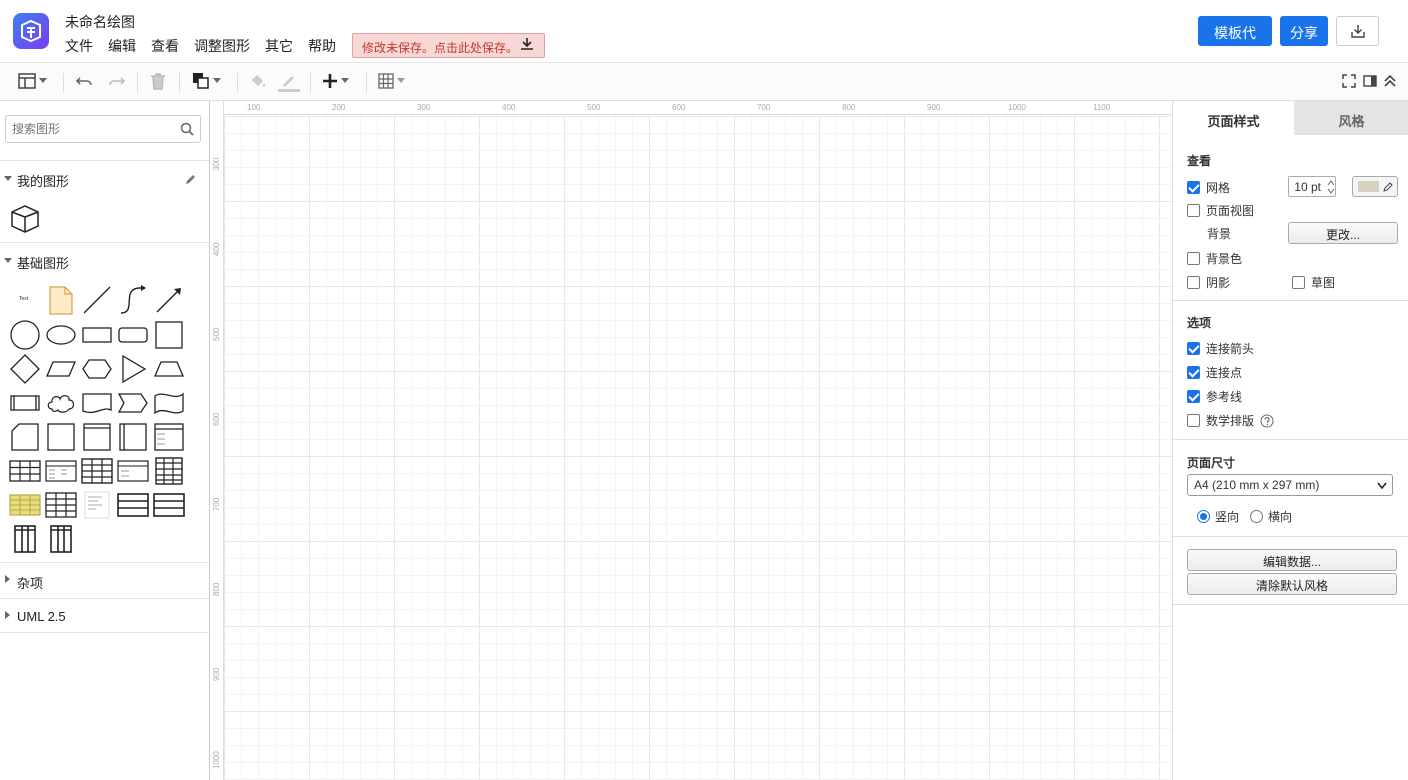 The height and width of the screenshot is (780, 1408). What do you see at coordinates (169, 335) in the screenshot?
I see `shape-square` at bounding box center [169, 335].